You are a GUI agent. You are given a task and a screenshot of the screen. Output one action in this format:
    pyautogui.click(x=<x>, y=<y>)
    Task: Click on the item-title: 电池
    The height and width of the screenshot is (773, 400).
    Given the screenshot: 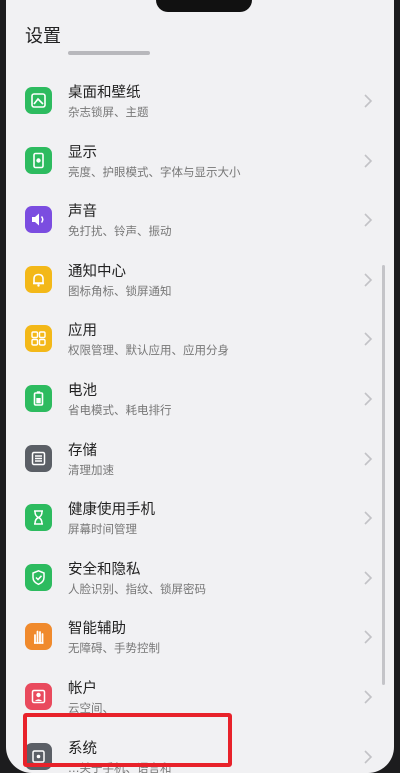 What is the action you would take?
    pyautogui.click(x=82, y=390)
    